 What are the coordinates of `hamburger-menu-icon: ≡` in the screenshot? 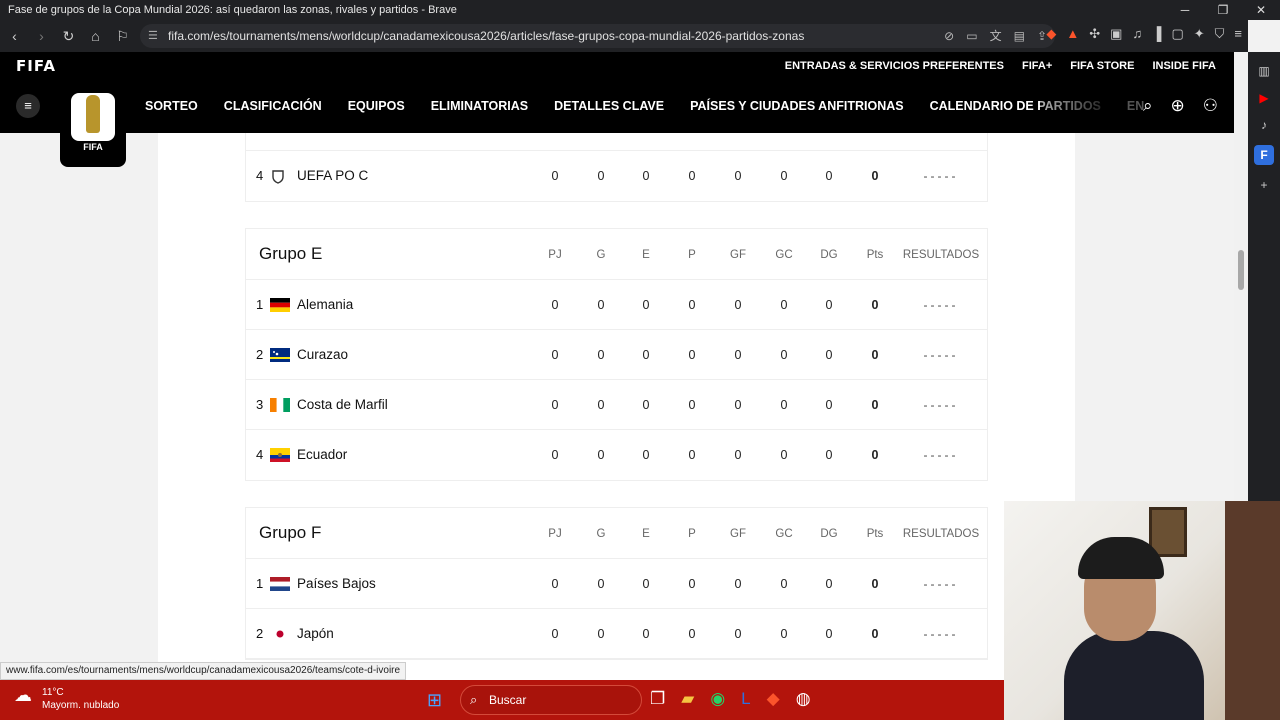 It's located at (28, 106).